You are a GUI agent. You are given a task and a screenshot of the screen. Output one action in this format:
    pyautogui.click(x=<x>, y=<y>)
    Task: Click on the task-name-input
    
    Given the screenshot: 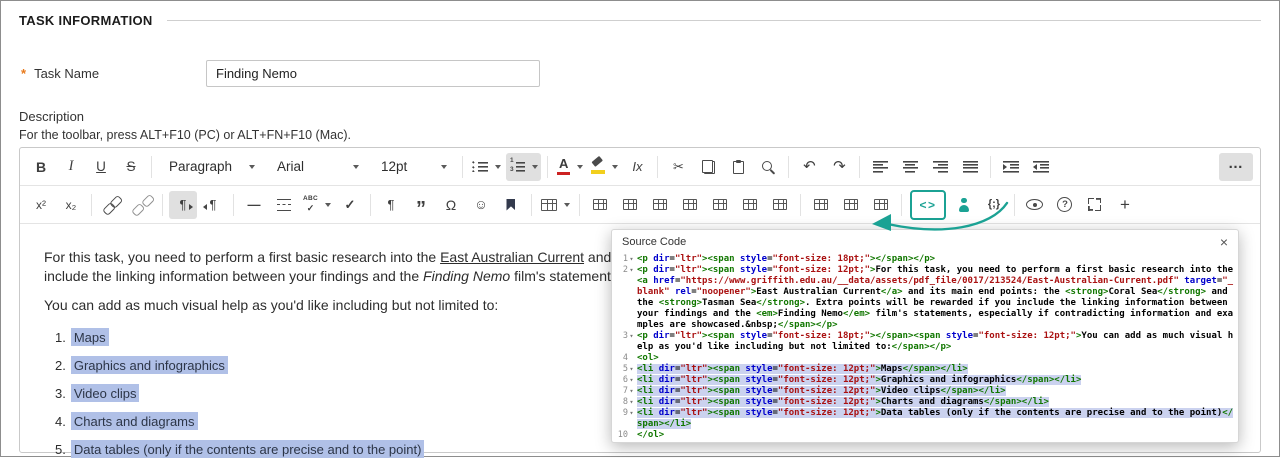 What is the action you would take?
    pyautogui.click(x=373, y=73)
    